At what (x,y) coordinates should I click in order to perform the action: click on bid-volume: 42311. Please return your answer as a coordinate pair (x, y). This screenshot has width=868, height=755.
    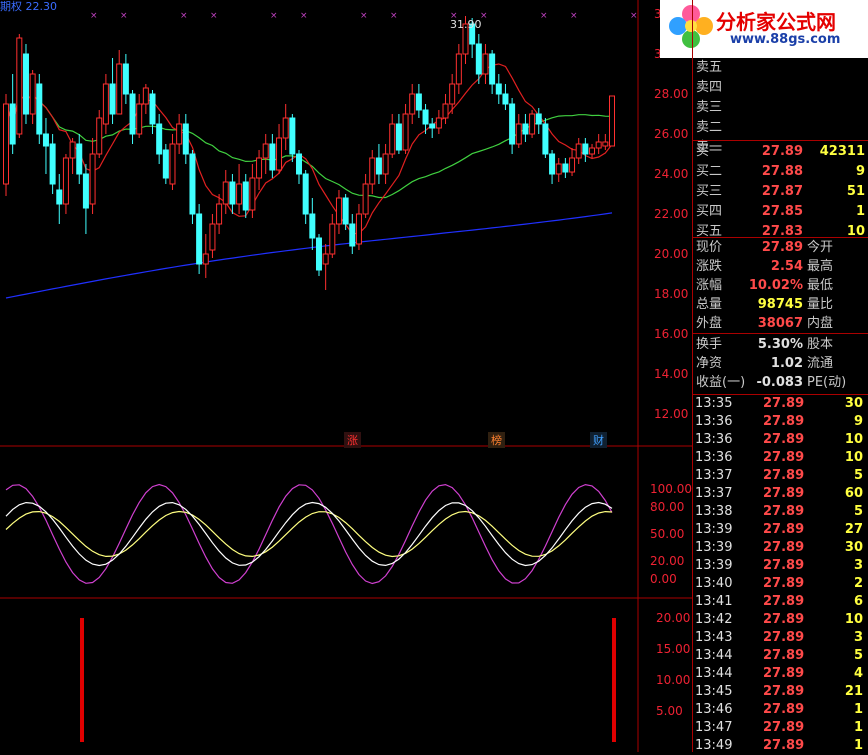
    Looking at the image, I should click on (842, 151).